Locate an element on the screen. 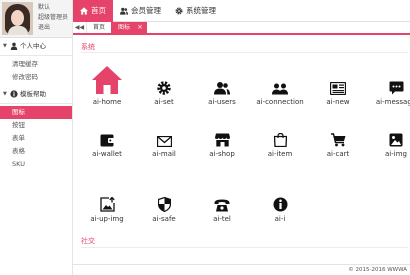 The height and width of the screenshot is (275, 410). icon-label: ai-mail is located at coordinates (164, 154).